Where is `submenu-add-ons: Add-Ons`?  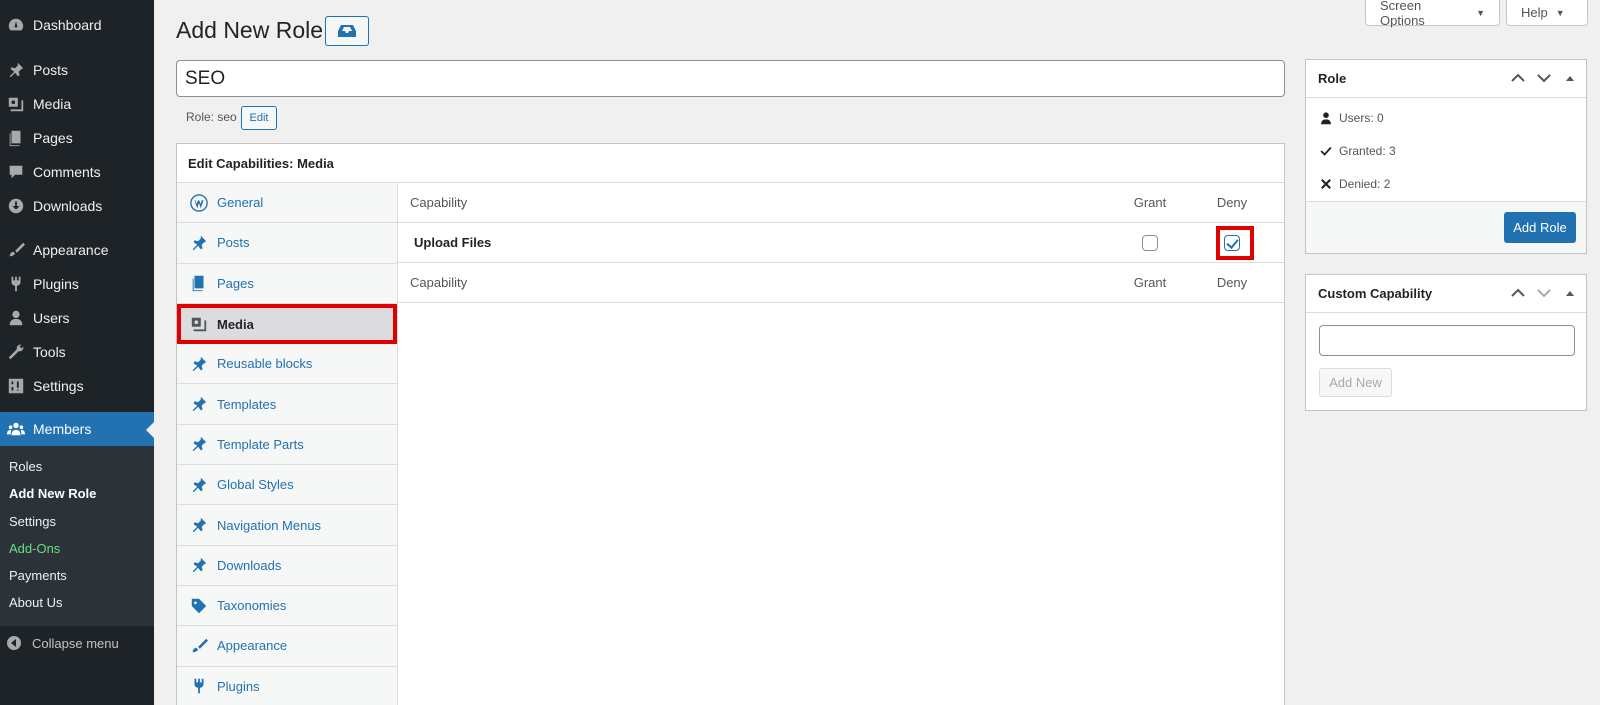 submenu-add-ons: Add-Ons is located at coordinates (34, 548).